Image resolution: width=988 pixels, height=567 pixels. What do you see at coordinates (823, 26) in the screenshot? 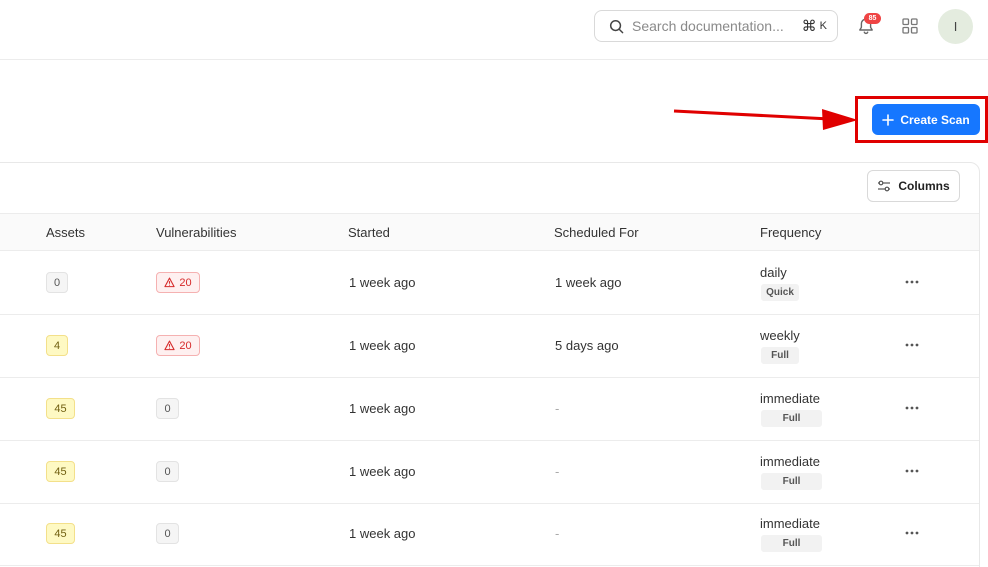
I see `shortcut-letter: K` at bounding box center [823, 26].